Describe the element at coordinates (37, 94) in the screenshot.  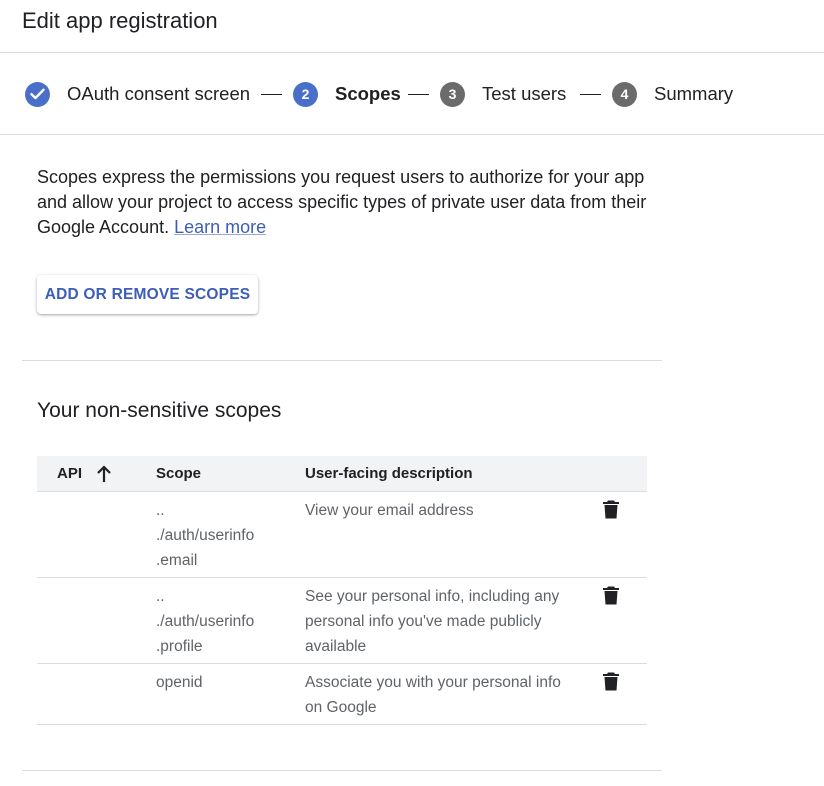
I see `check-icon` at that location.